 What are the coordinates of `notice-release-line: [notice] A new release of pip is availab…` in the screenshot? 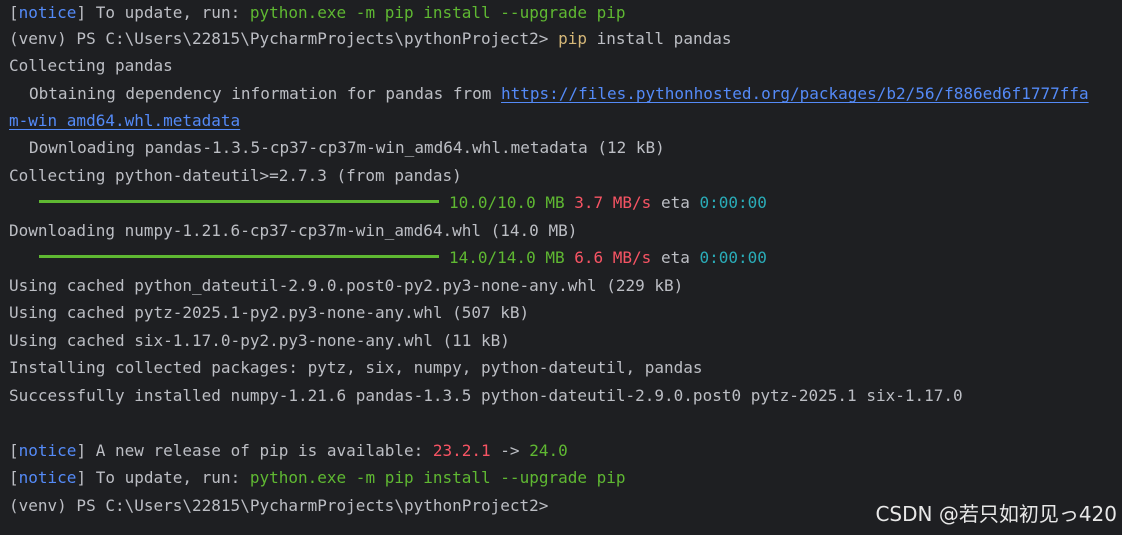 It's located at (288, 450).